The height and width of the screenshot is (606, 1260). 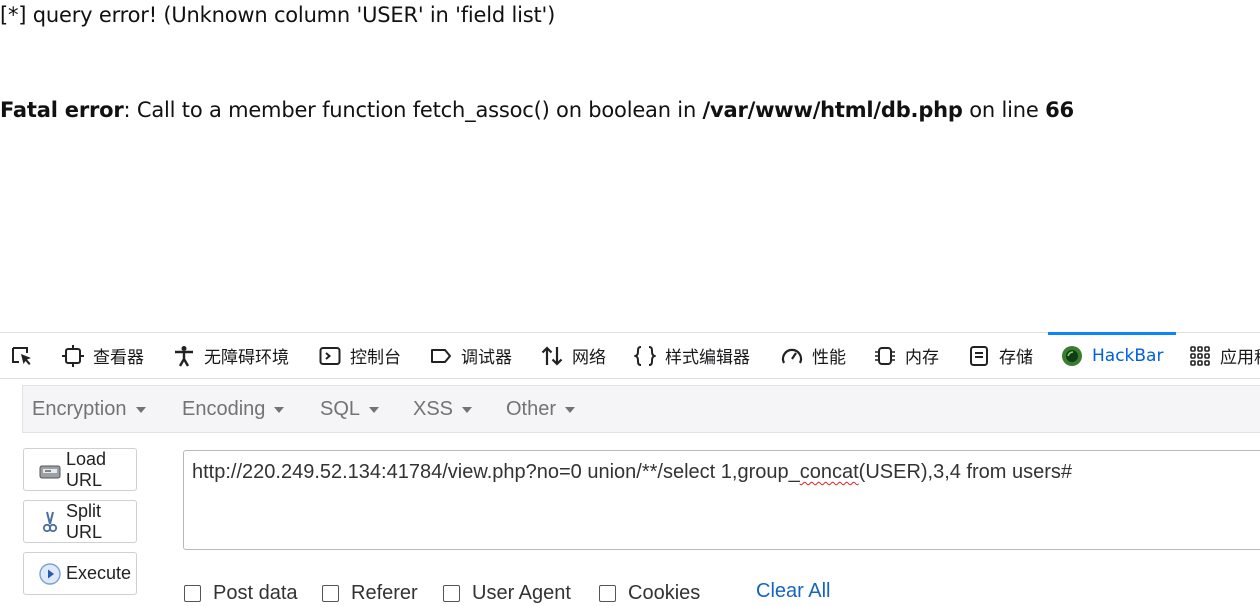 What do you see at coordinates (979, 355) in the screenshot?
I see `storage-icon` at bounding box center [979, 355].